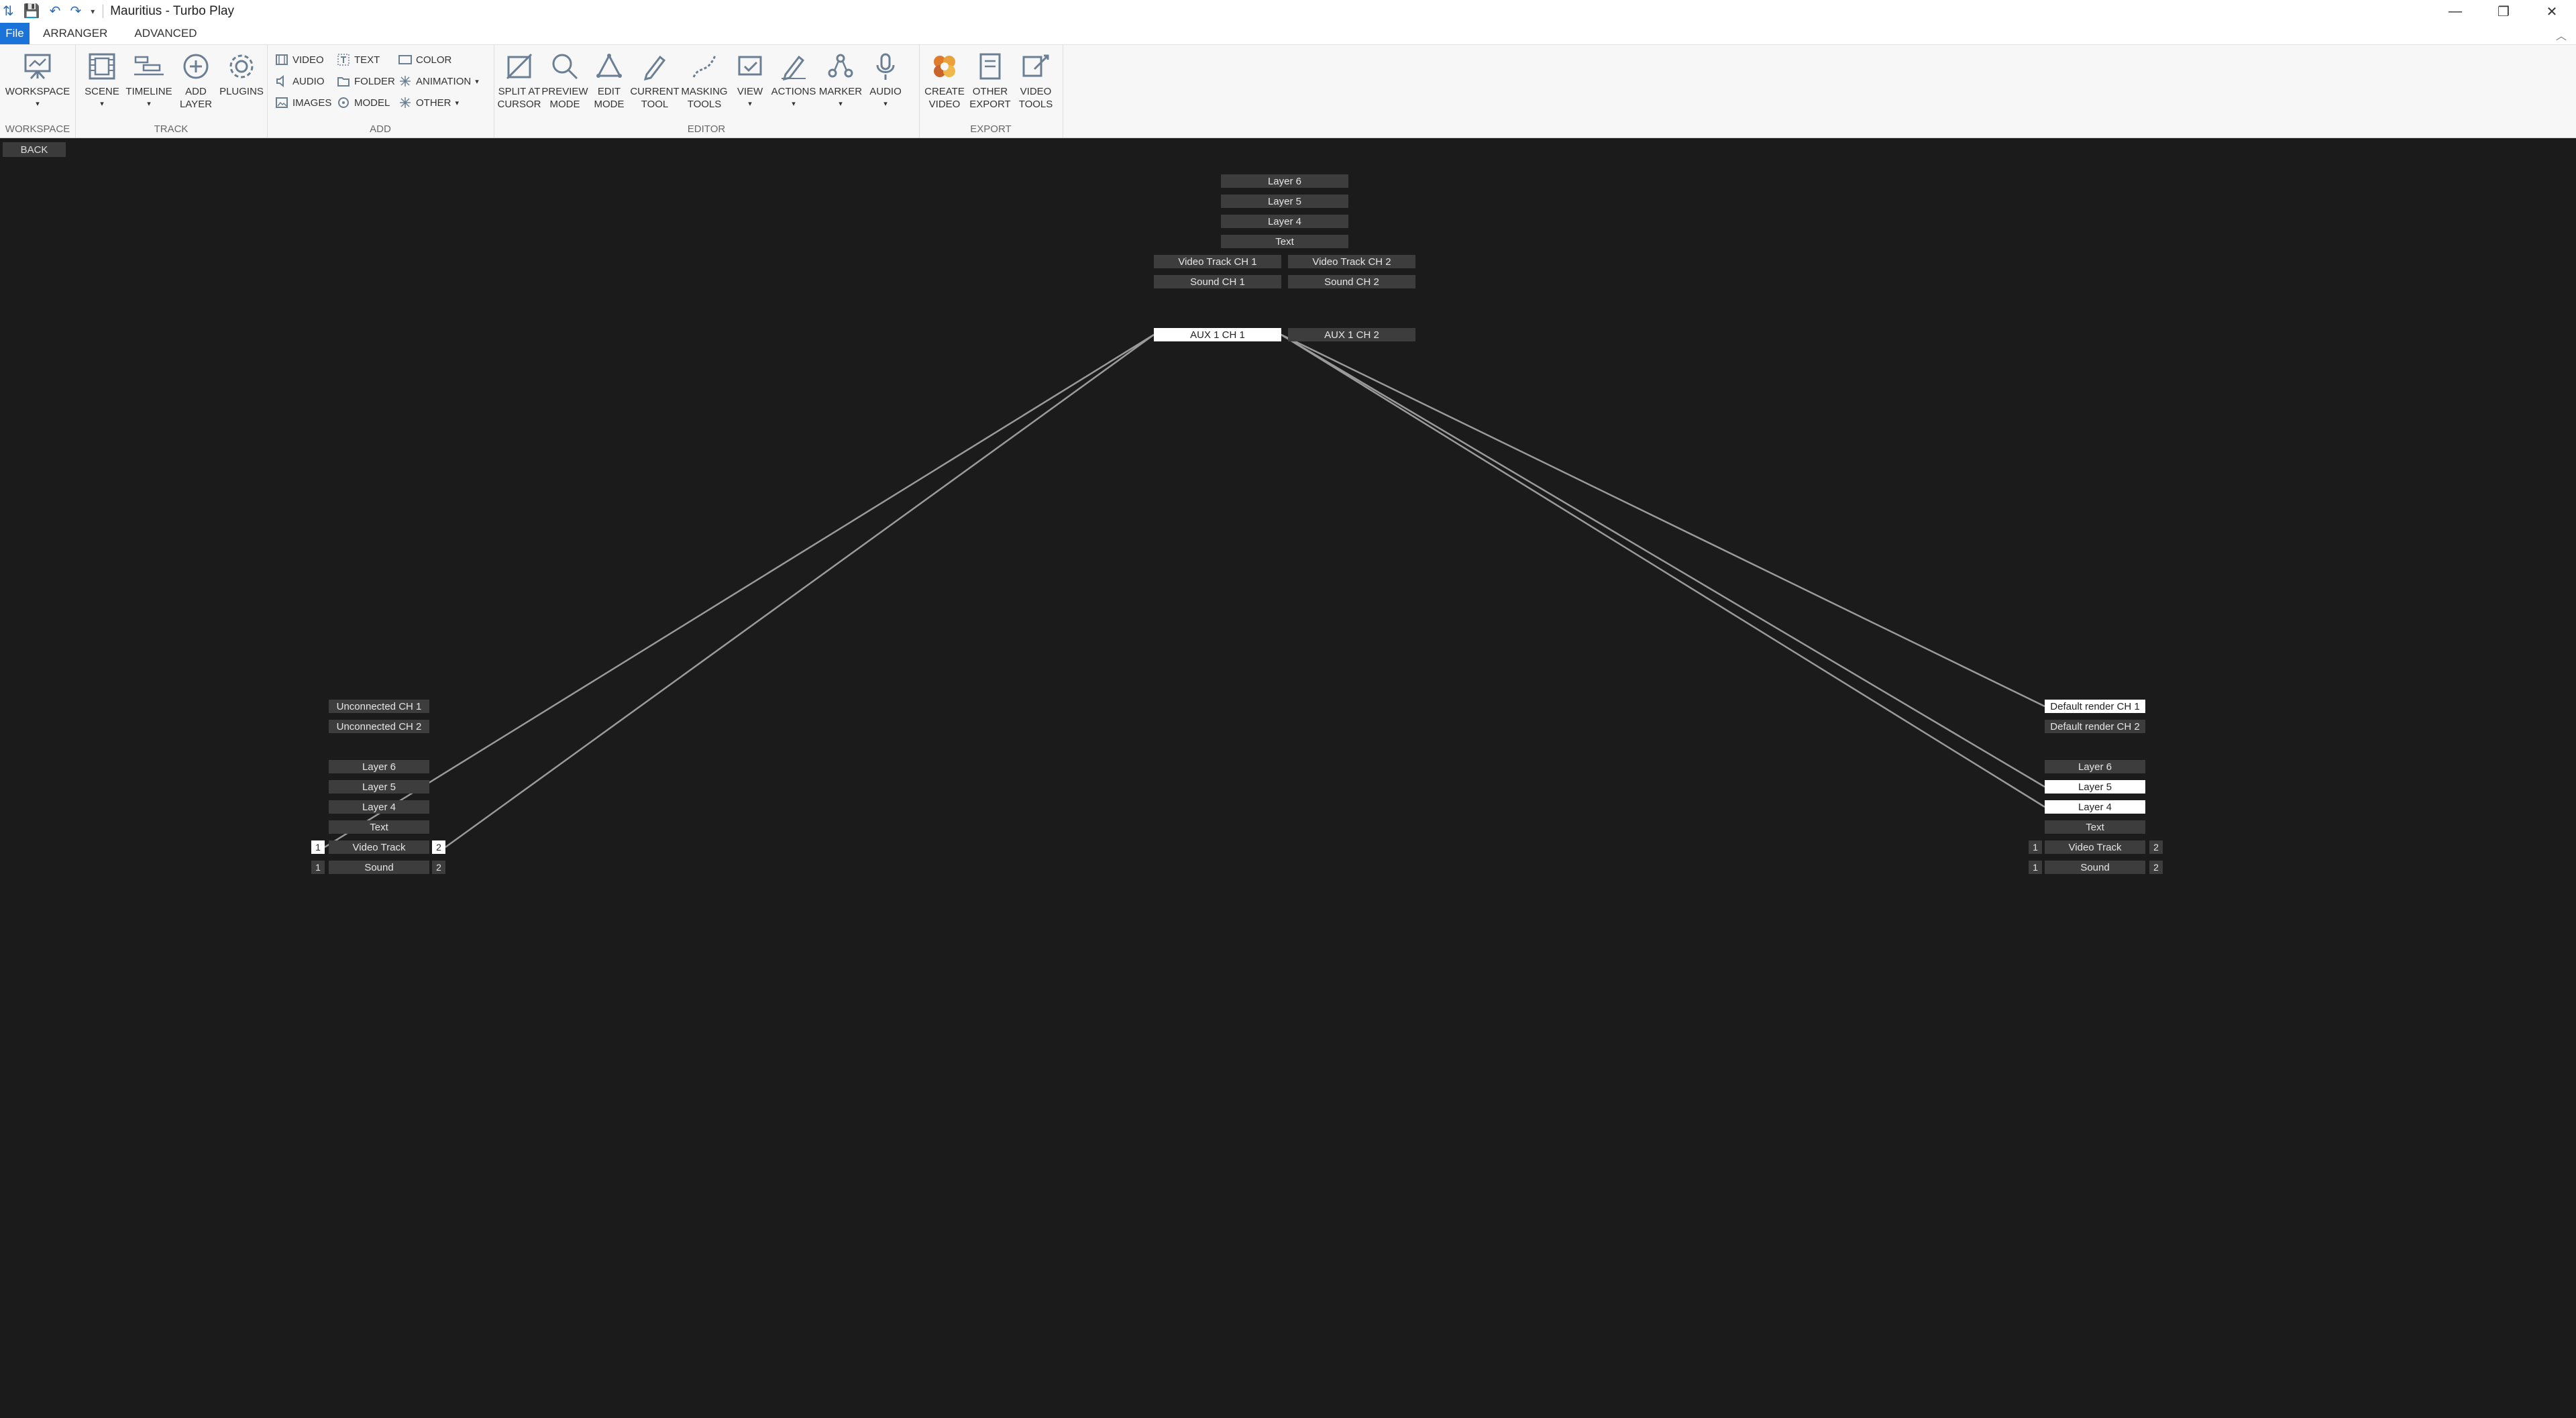 This screenshot has width=2576, height=1418. I want to click on marker-button: MARKER ▾, so click(840, 80).